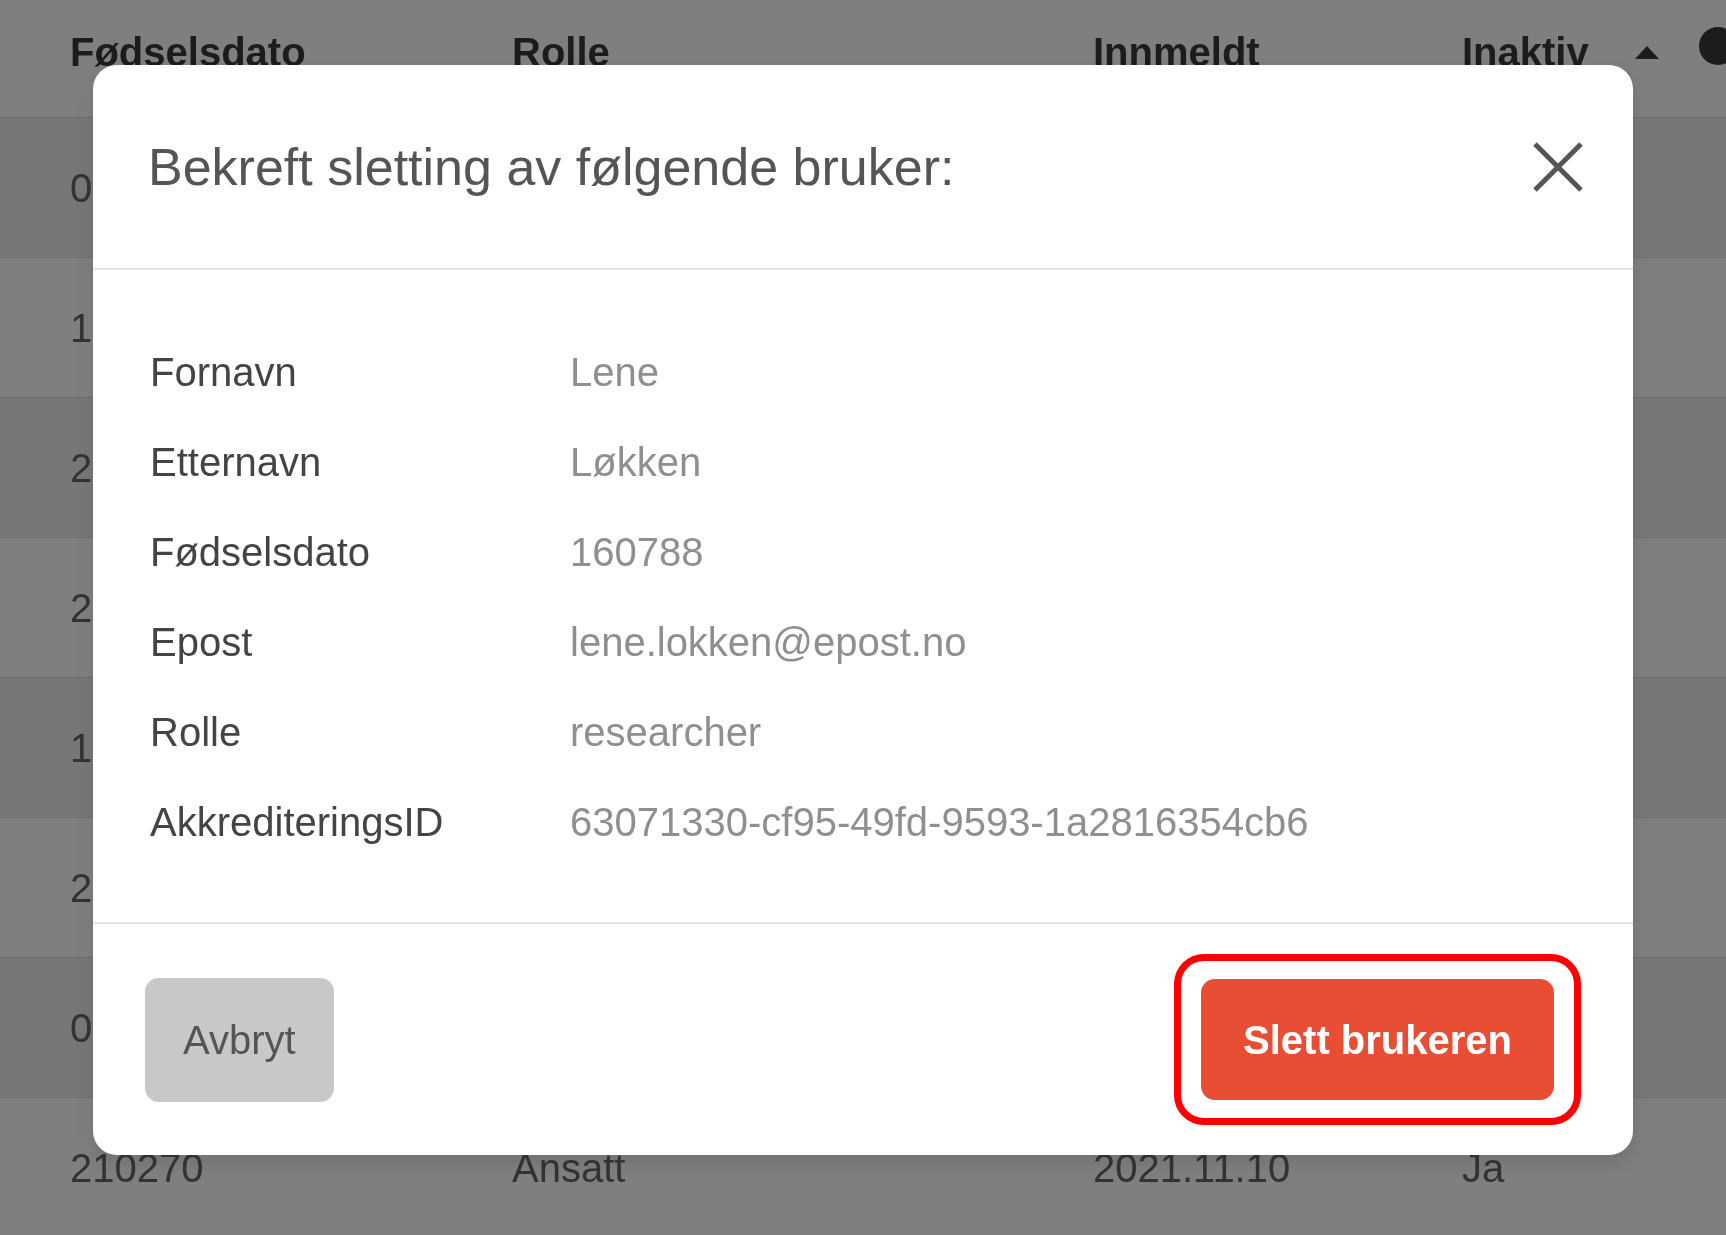 This screenshot has height=1235, width=1726. I want to click on table-cell-text: 210270, so click(137, 1168).